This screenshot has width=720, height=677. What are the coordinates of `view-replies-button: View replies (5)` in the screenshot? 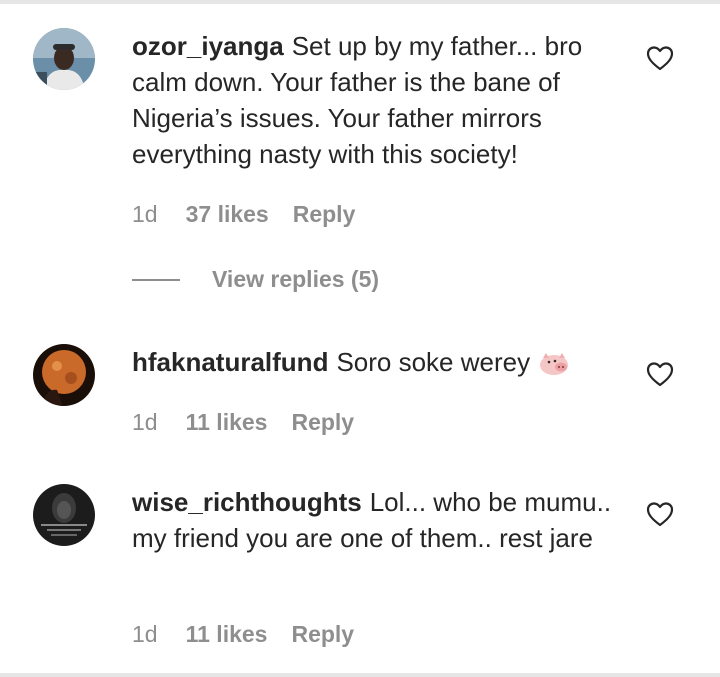 It's located at (255, 279).